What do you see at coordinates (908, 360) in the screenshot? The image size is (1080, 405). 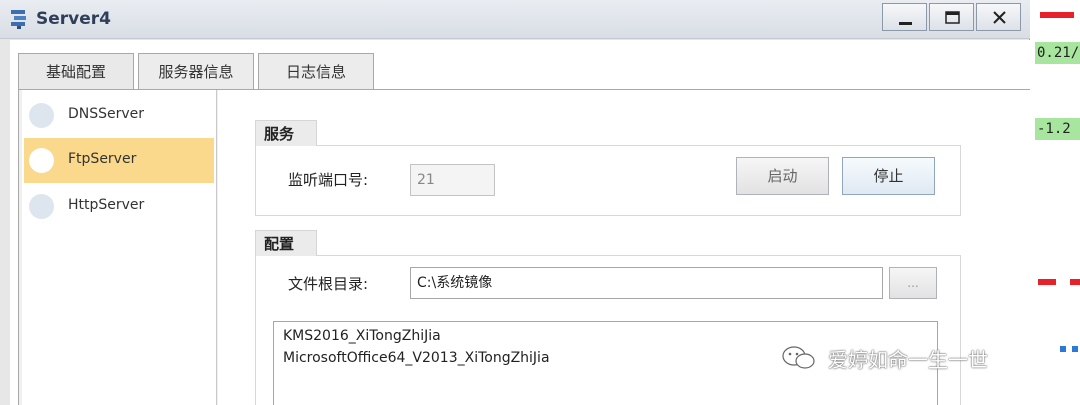 I see `watermark-text: 爱婷如命一生一世` at bounding box center [908, 360].